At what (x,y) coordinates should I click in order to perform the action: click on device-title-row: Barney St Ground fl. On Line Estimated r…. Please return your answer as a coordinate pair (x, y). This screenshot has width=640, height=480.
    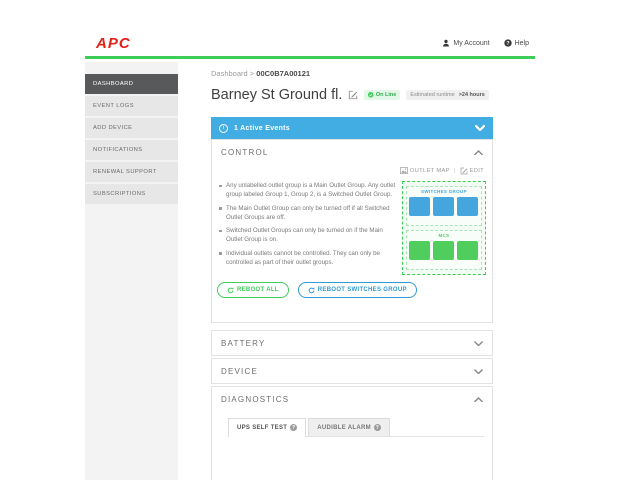
    Looking at the image, I should click on (350, 95).